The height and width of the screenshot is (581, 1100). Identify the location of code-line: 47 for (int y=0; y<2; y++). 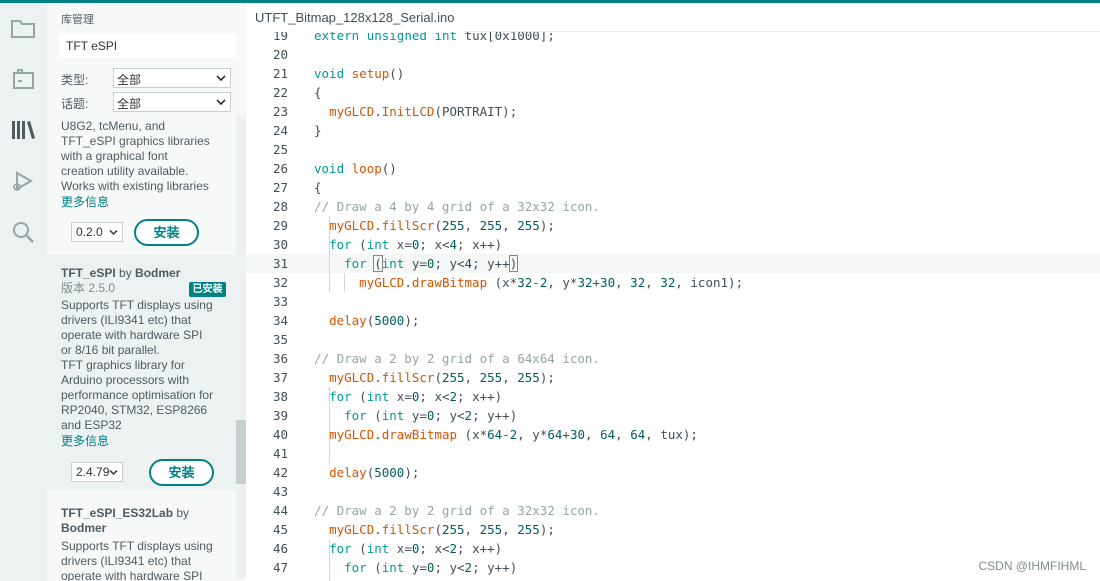
(673, 567).